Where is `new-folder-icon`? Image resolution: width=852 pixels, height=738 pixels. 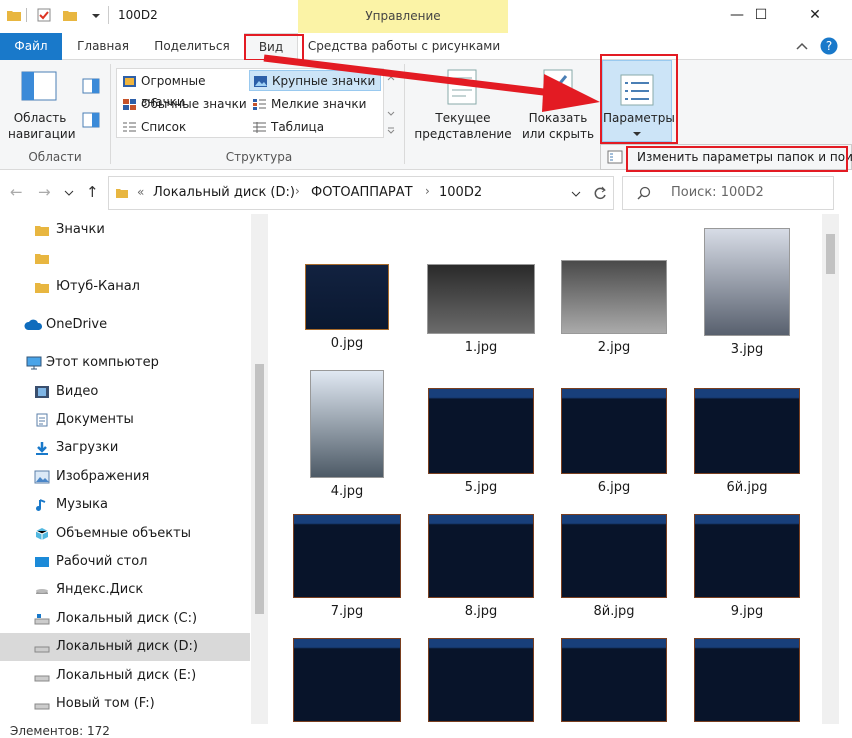 new-folder-icon is located at coordinates (70, 15).